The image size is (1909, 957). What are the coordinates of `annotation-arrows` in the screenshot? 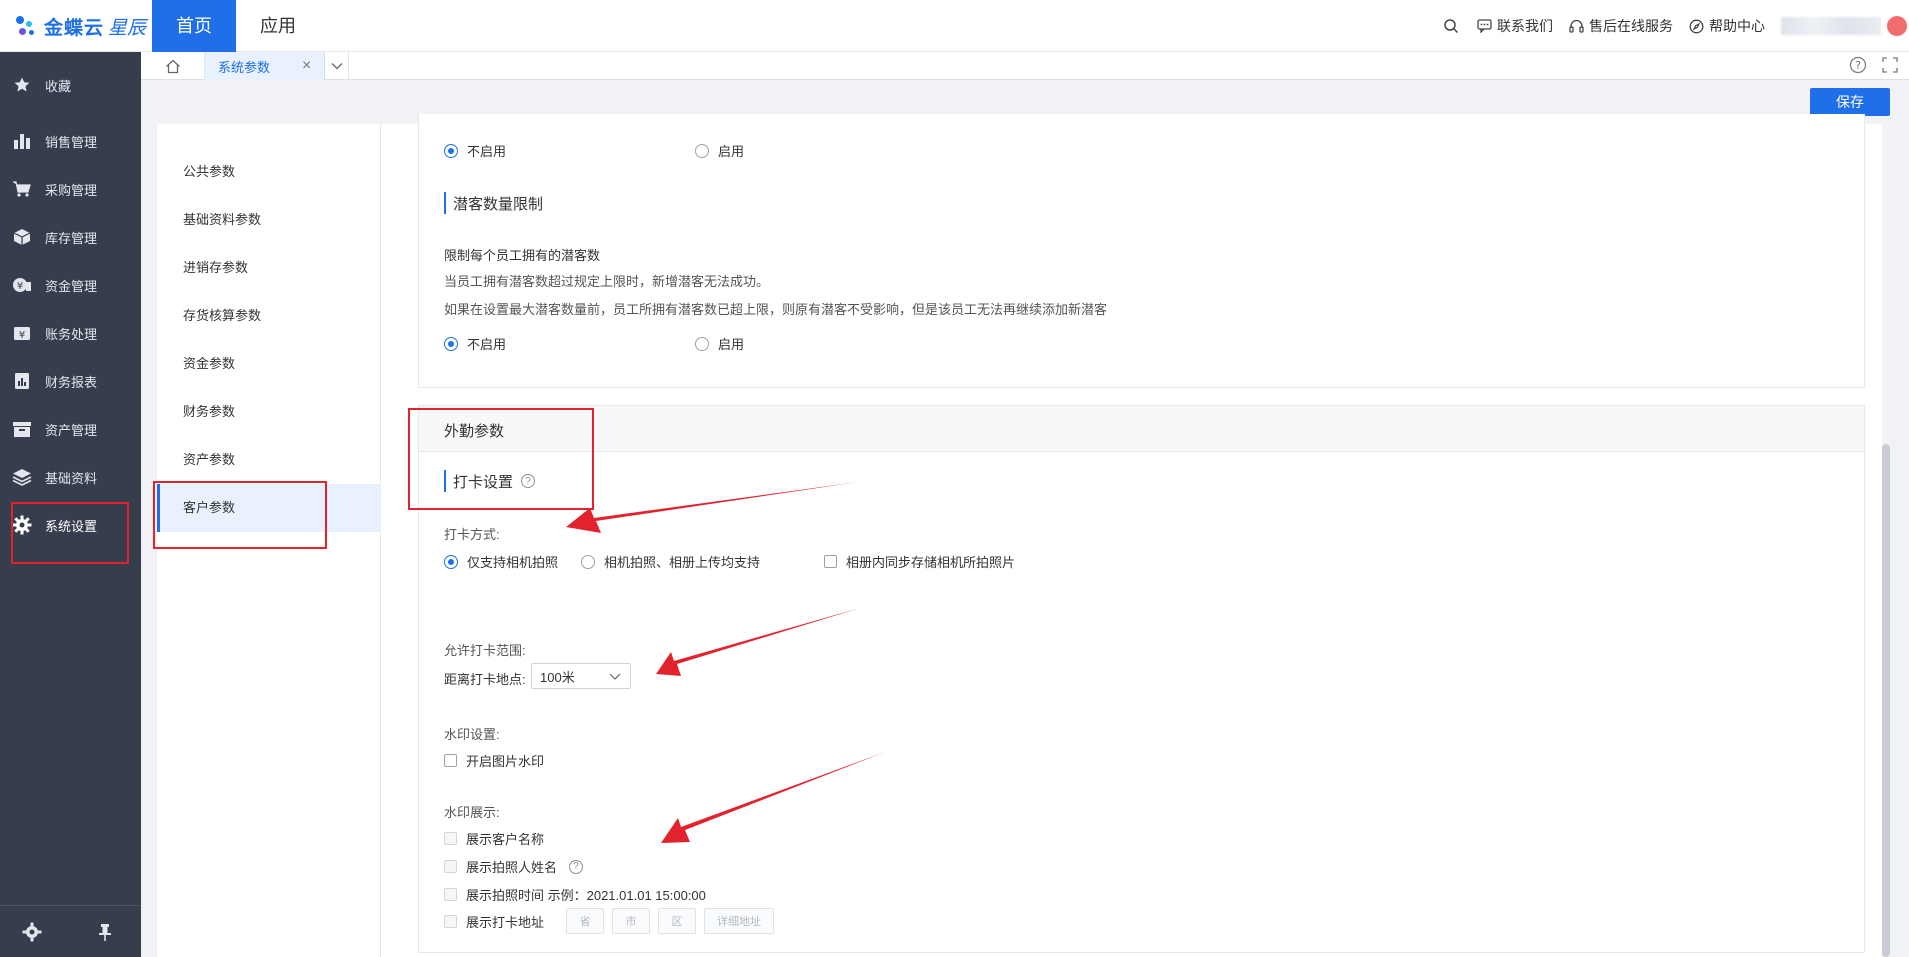 It's located at (725, 662).